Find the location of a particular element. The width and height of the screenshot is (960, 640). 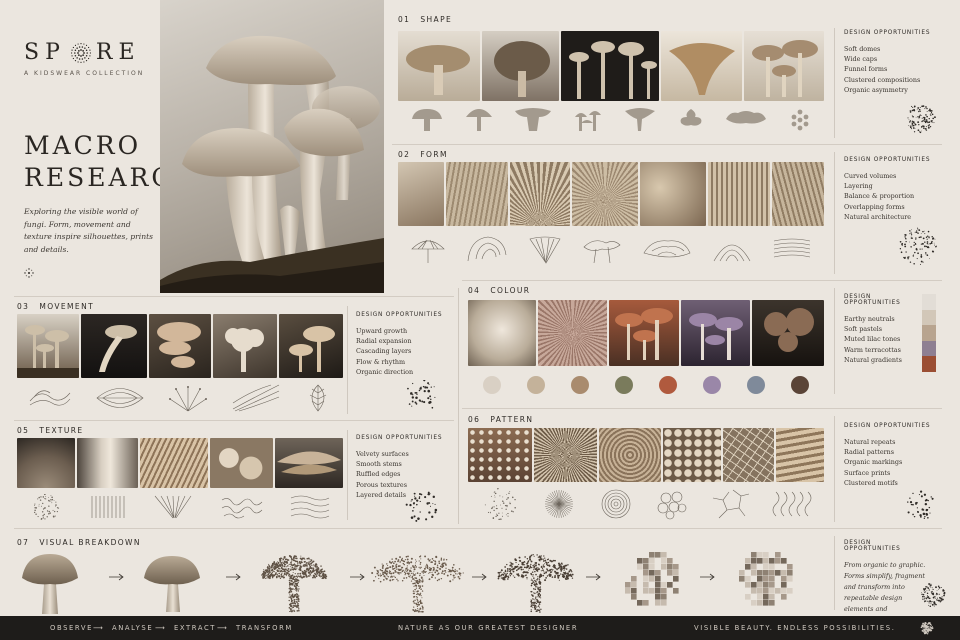

list-item: Porous textures is located at coordinates (381, 484).